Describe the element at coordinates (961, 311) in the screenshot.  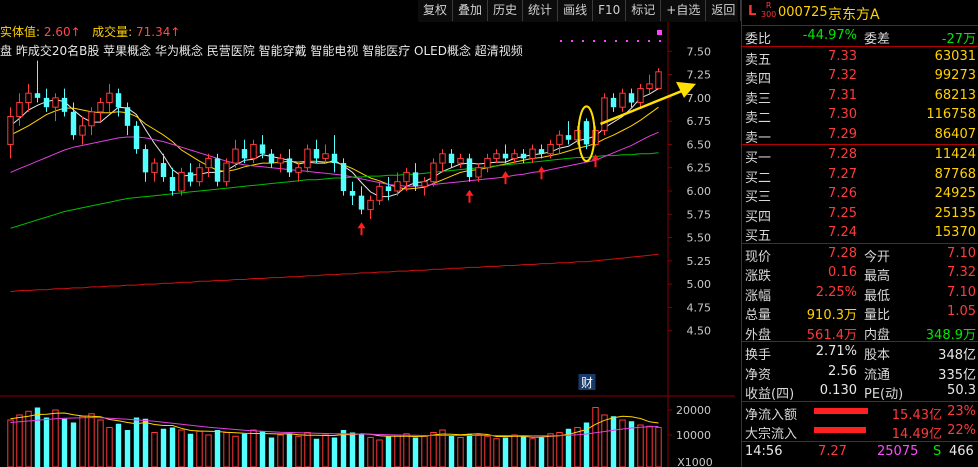
I see `stat-value: 1.05` at that location.